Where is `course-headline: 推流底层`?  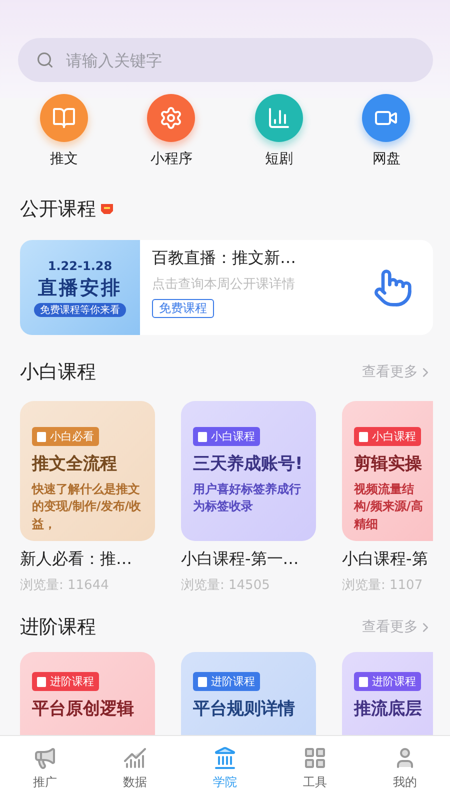 course-headline: 推流底层 is located at coordinates (388, 709).